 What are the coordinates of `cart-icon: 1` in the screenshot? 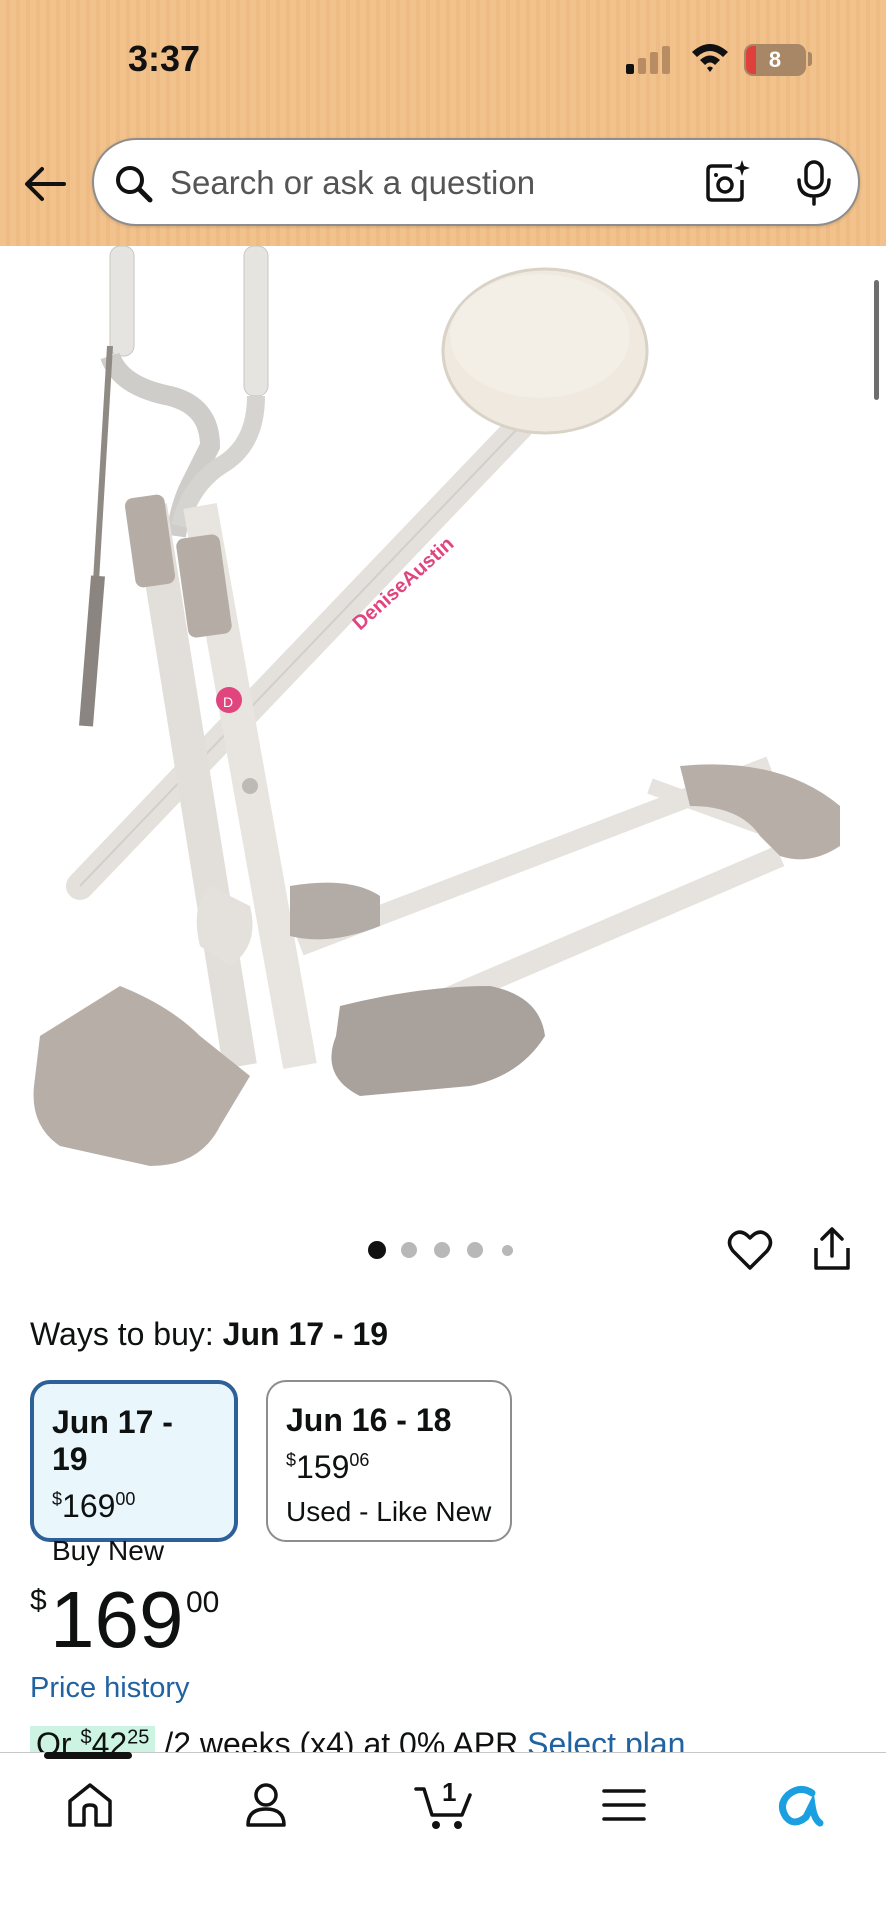 It's located at (445, 1805).